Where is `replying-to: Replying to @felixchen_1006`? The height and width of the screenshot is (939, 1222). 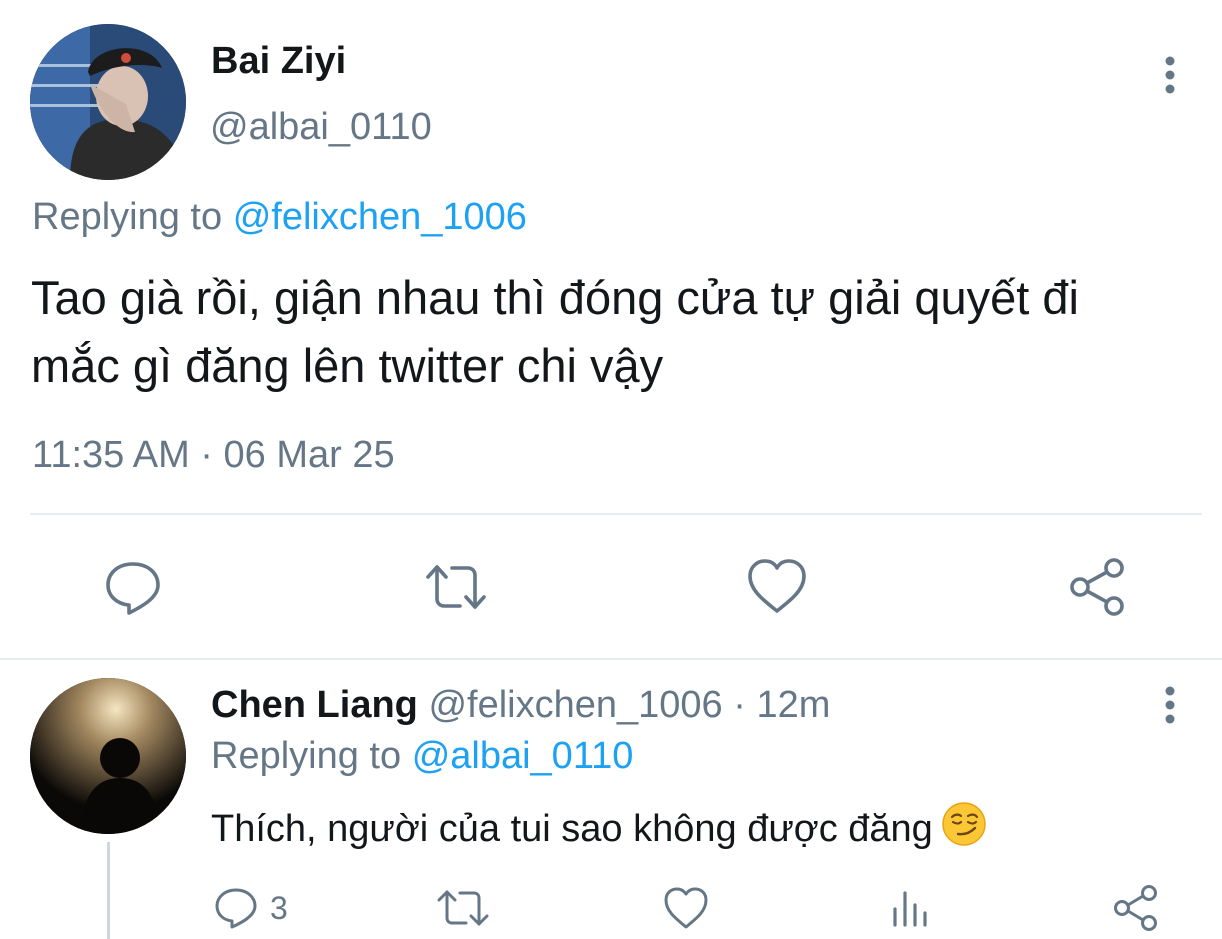
replying-to: Replying to @felixchen_1006 is located at coordinates (279, 217).